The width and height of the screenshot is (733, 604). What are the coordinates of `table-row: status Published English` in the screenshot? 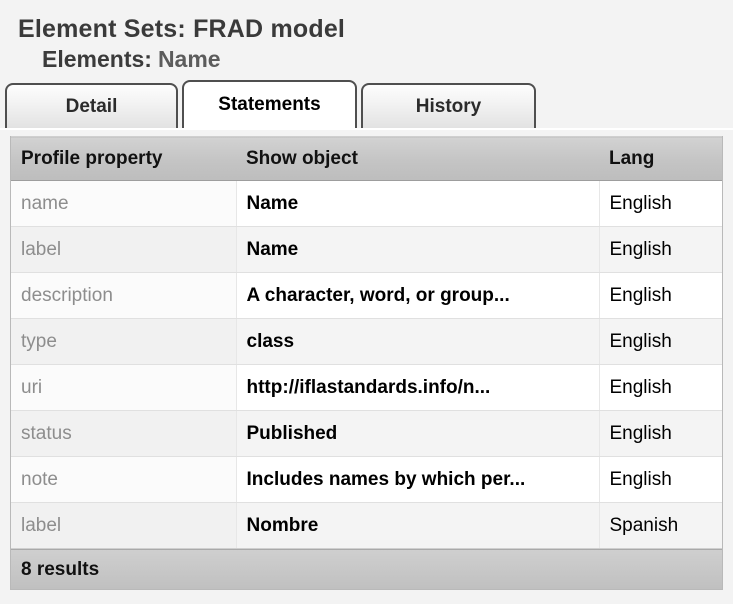 It's located at (366, 433).